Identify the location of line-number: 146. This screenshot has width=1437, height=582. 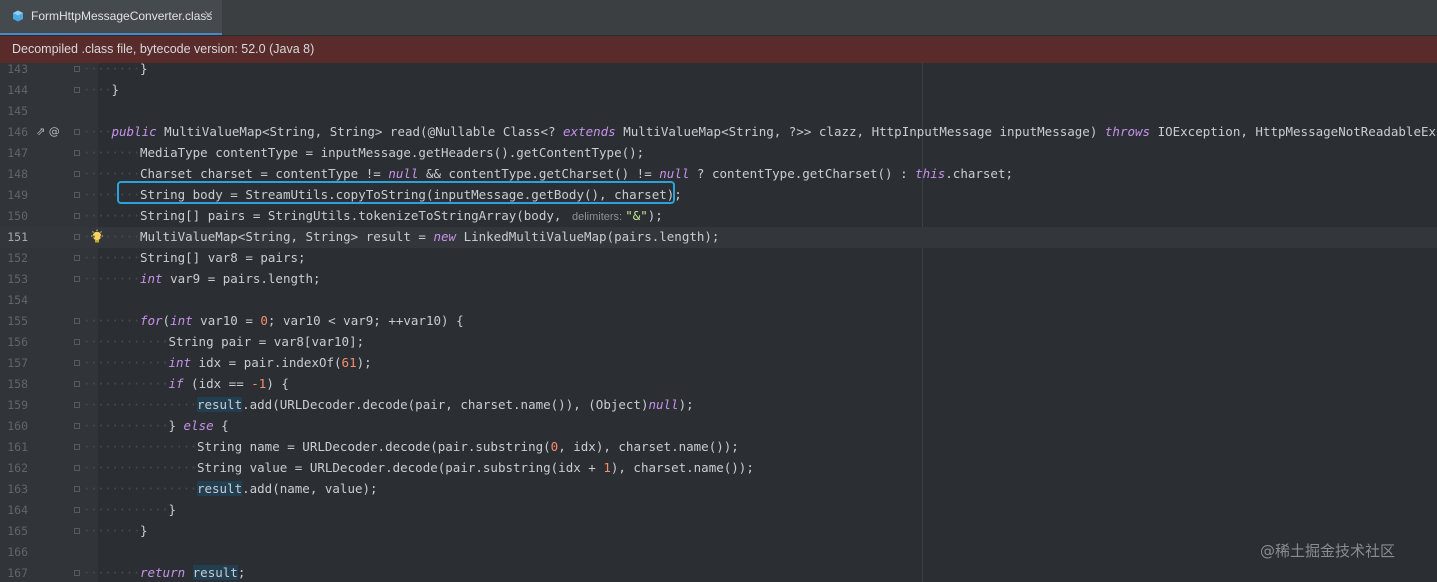
(14, 132).